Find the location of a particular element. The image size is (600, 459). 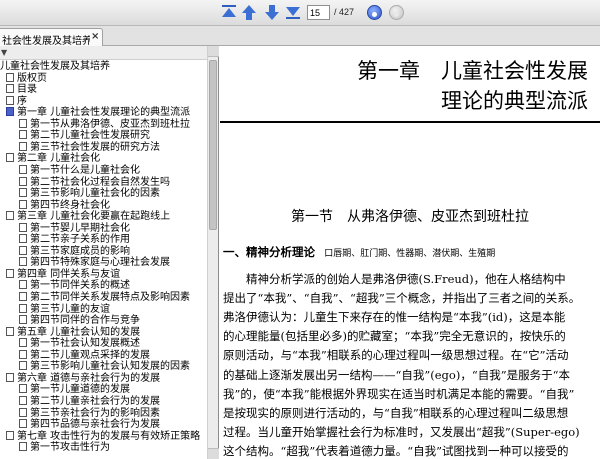

toc-item-label: 第三章 儿童社会化要赢在起跑线上 is located at coordinates (94, 217).